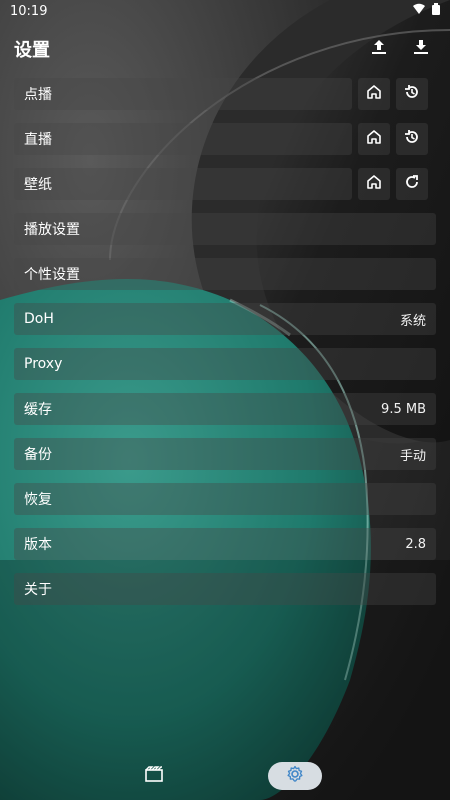 The image size is (450, 800). I want to click on cache-setting: 缓存 9.5 MB, so click(225, 409).